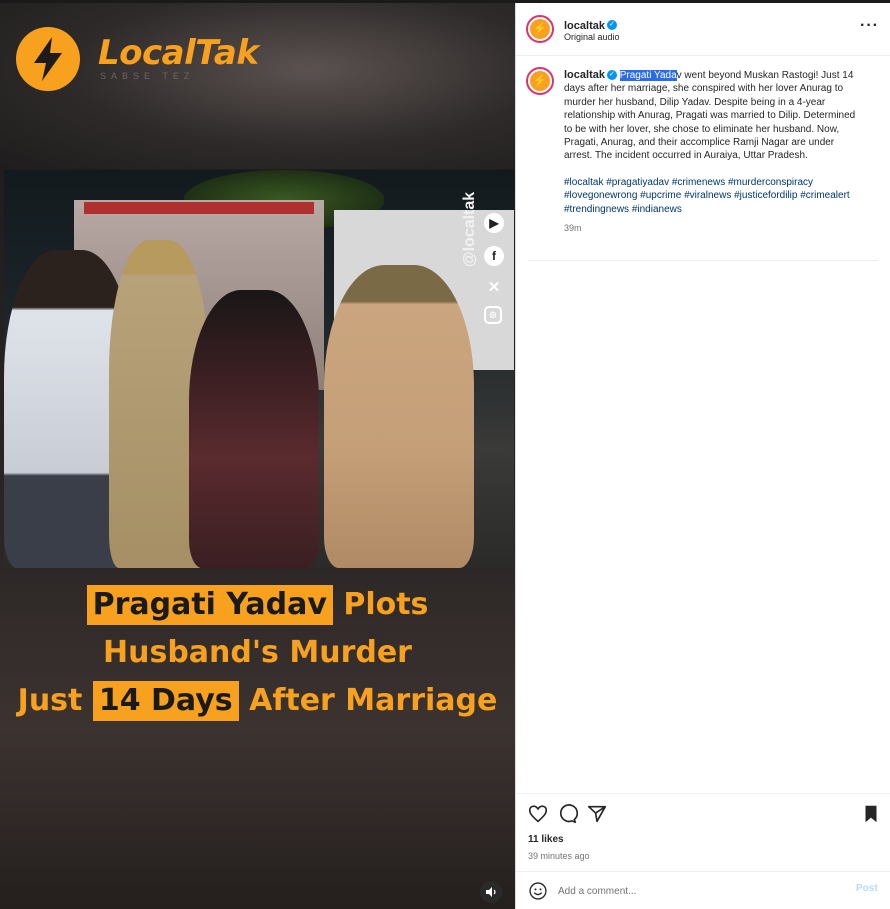 The width and height of the screenshot is (890, 909). What do you see at coordinates (592, 37) in the screenshot?
I see `original-audio-link: Original audio` at bounding box center [592, 37].